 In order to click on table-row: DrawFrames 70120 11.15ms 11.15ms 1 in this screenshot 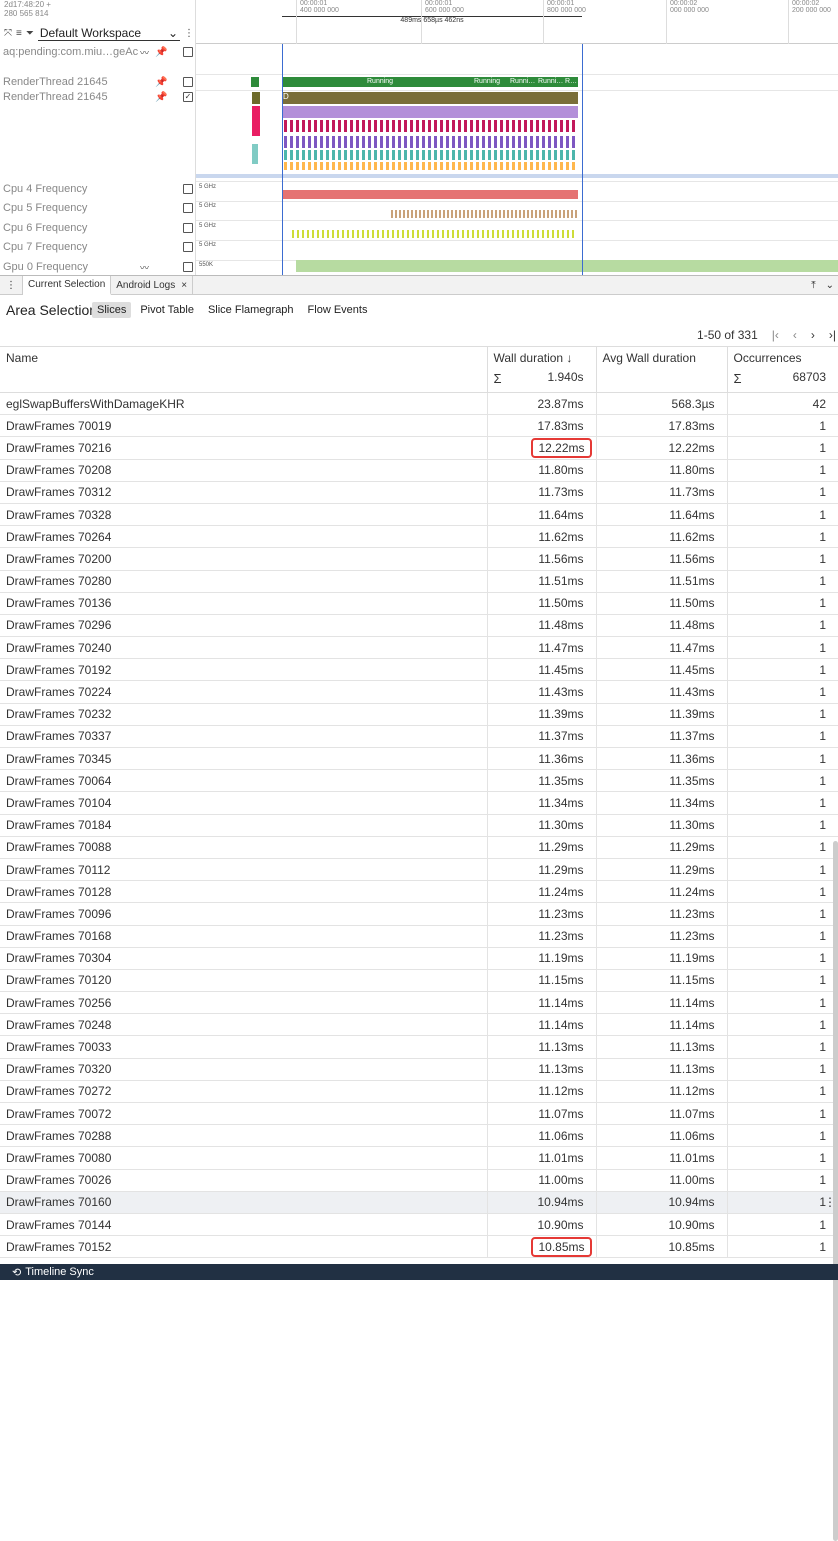, I will do `click(419, 981)`.